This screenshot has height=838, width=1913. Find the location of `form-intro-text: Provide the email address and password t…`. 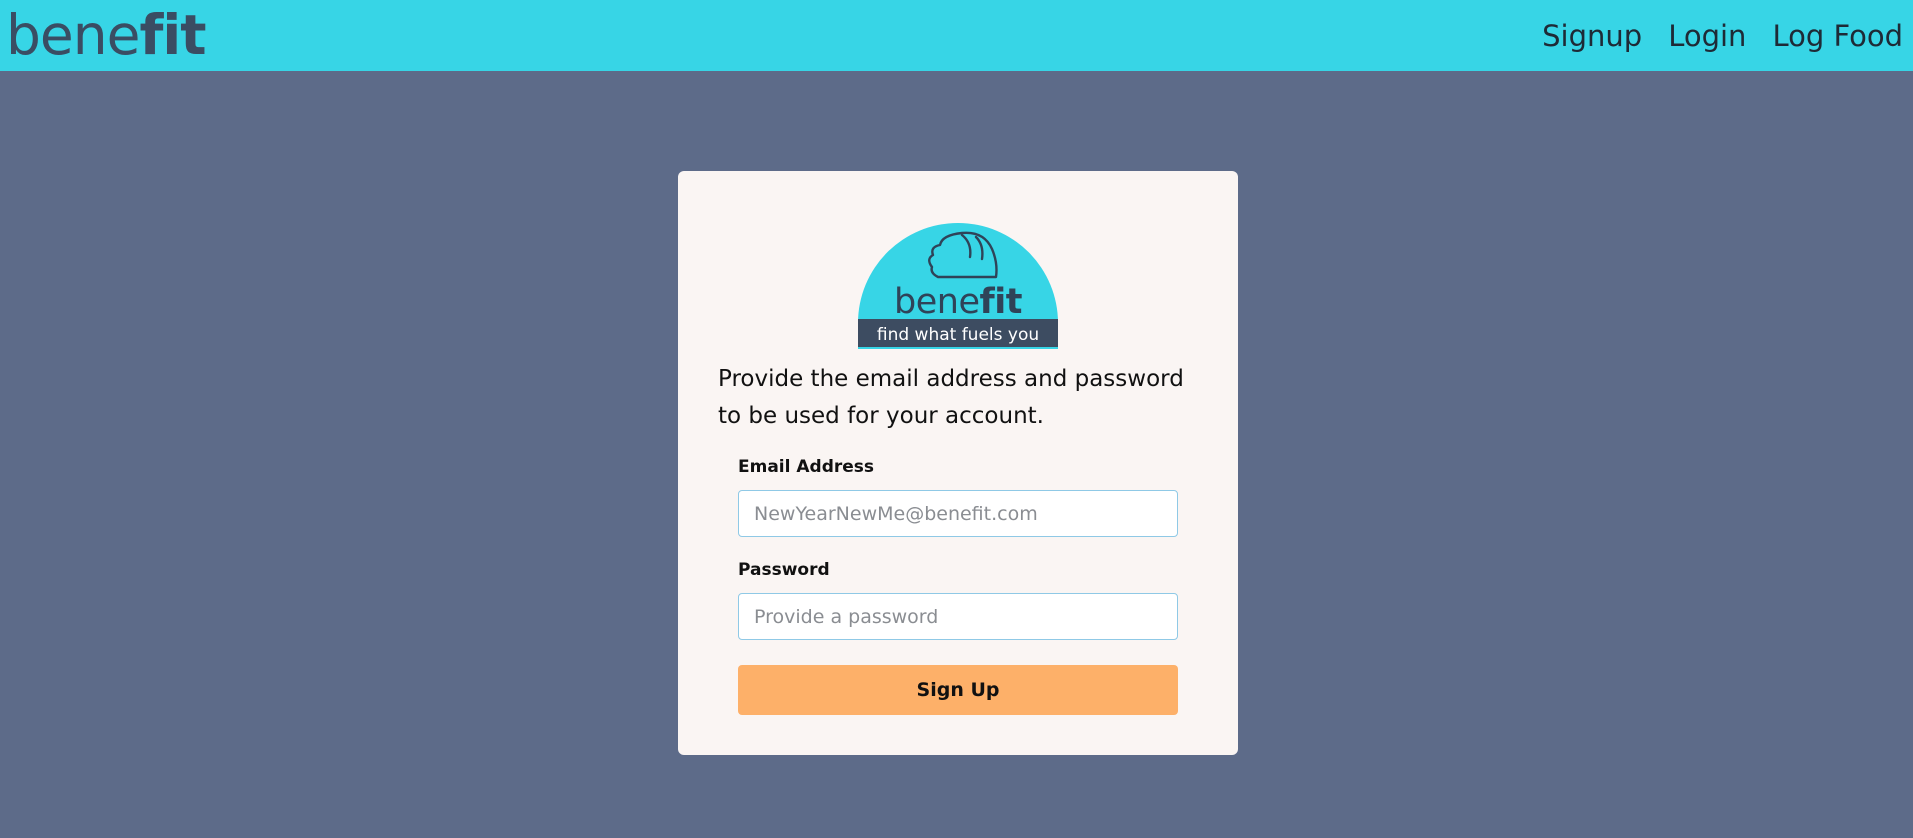

form-intro-text: Provide the email address and password t… is located at coordinates (951, 397).